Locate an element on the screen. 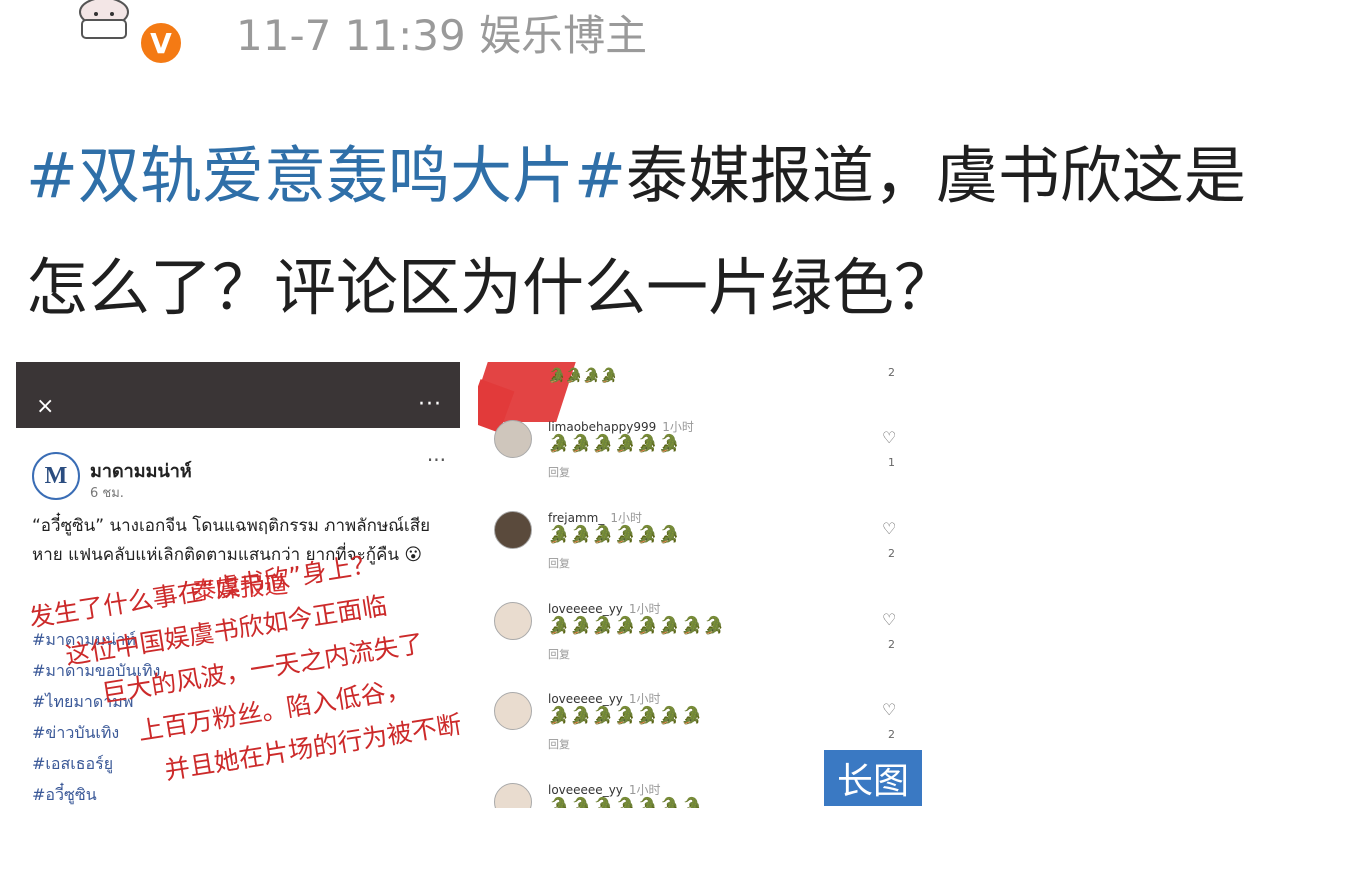 The height and width of the screenshot is (876, 1372). more-icon: ··· is located at coordinates (430, 404).